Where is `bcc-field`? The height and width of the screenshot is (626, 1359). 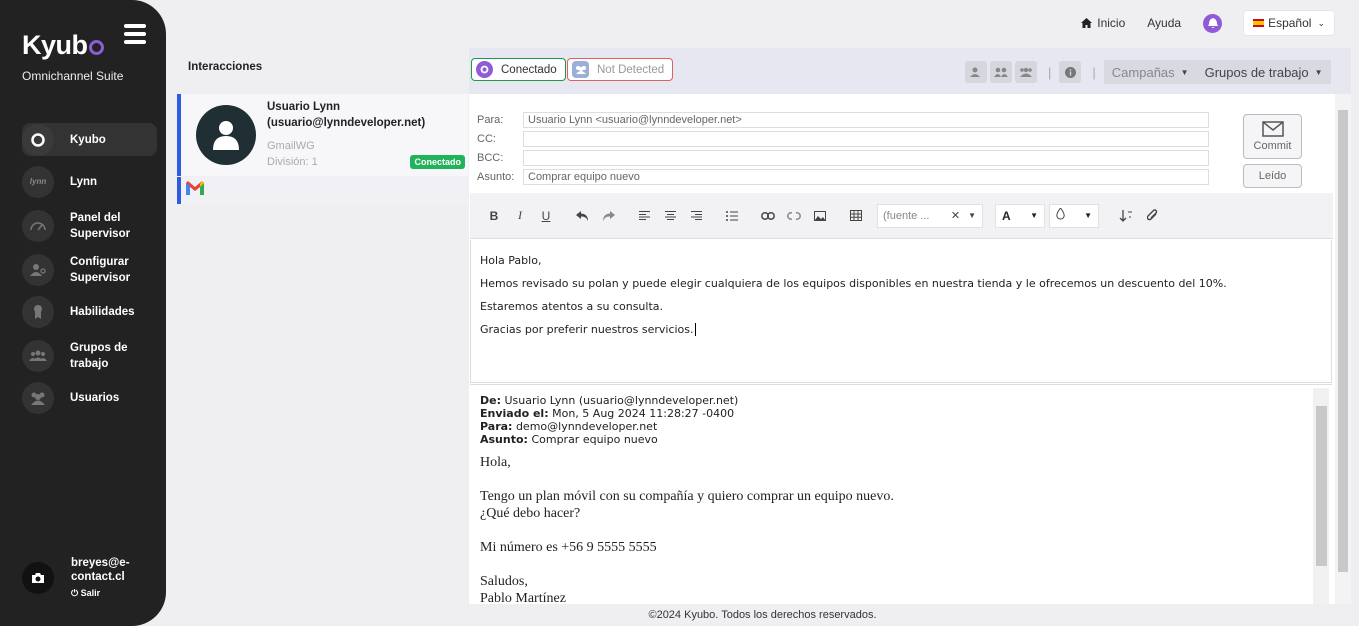 bcc-field is located at coordinates (866, 157).